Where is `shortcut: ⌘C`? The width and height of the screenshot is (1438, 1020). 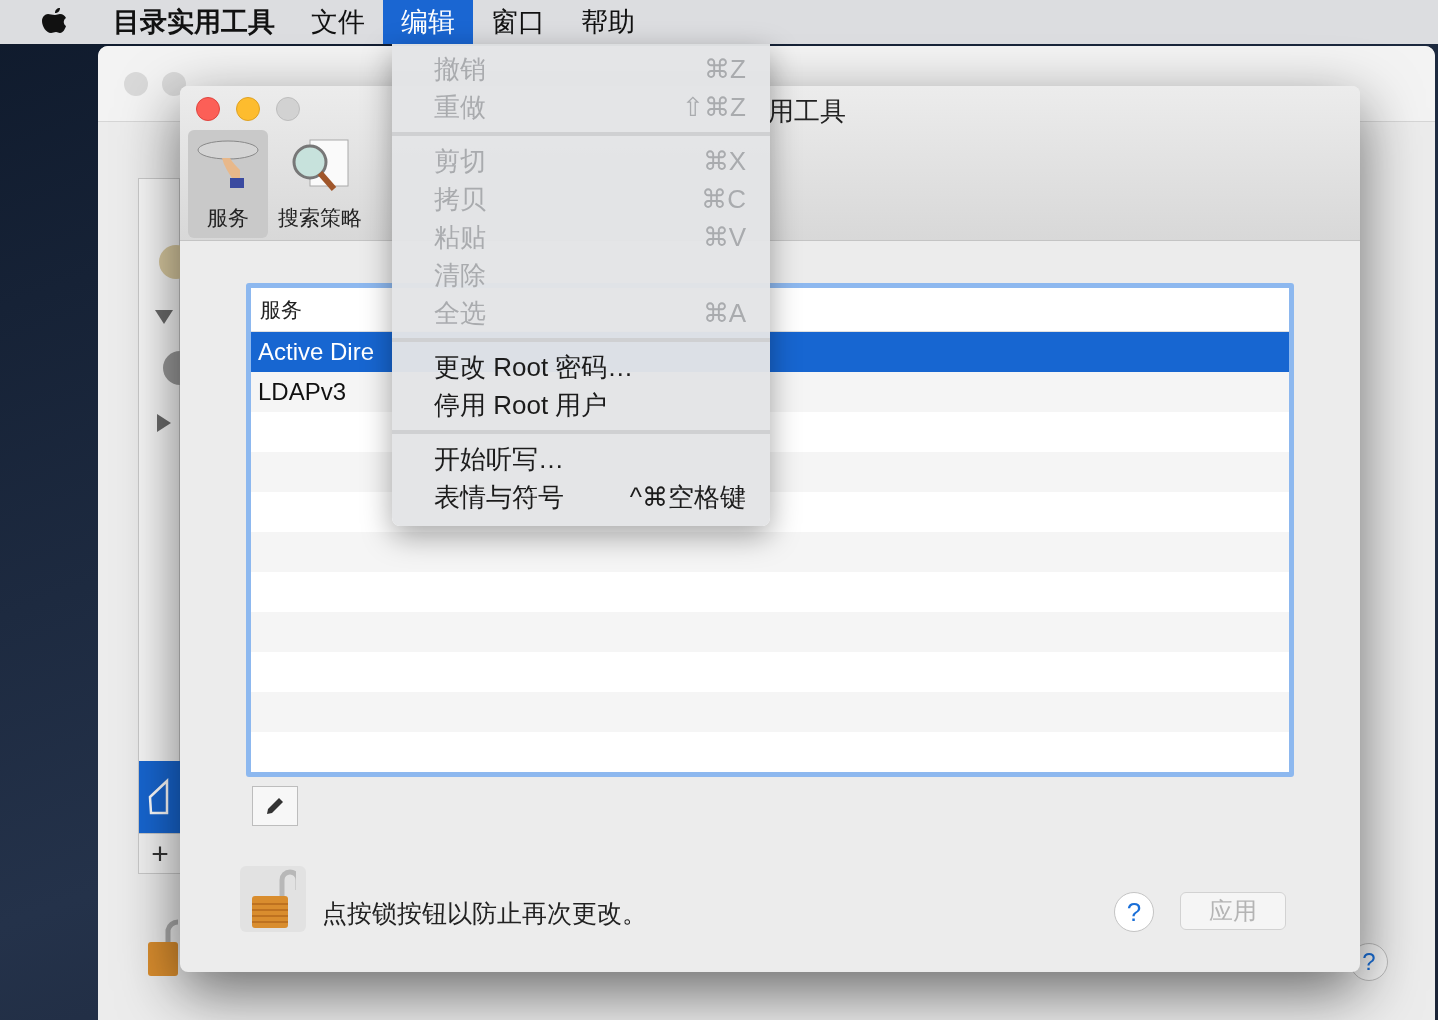
shortcut: ⌘C is located at coordinates (723, 199).